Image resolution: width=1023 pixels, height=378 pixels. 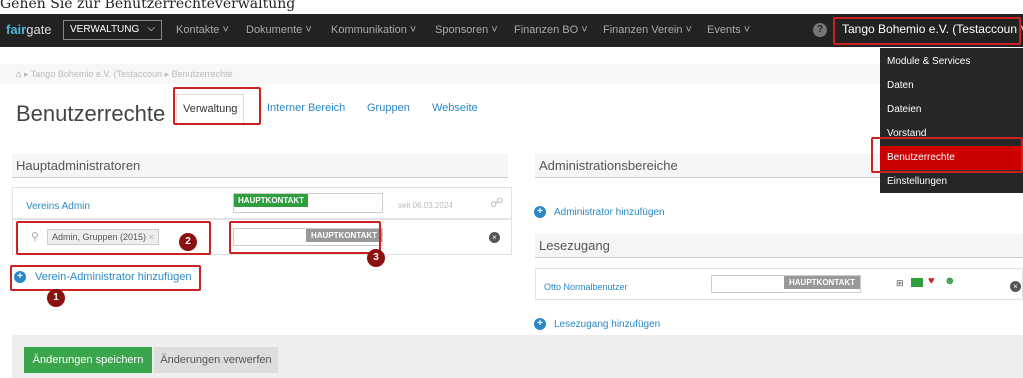 What do you see at coordinates (16, 29) in the screenshot?
I see `logo-fair: fair` at bounding box center [16, 29].